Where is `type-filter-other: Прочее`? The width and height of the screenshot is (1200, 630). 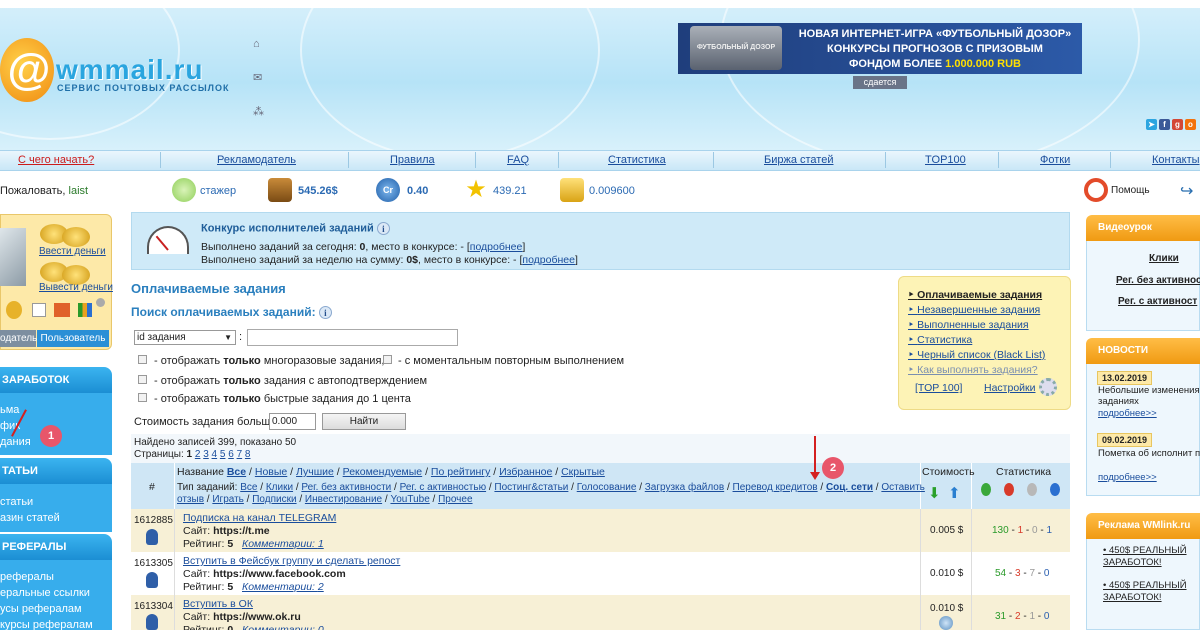
type-filter-other: Прочее is located at coordinates (455, 499).